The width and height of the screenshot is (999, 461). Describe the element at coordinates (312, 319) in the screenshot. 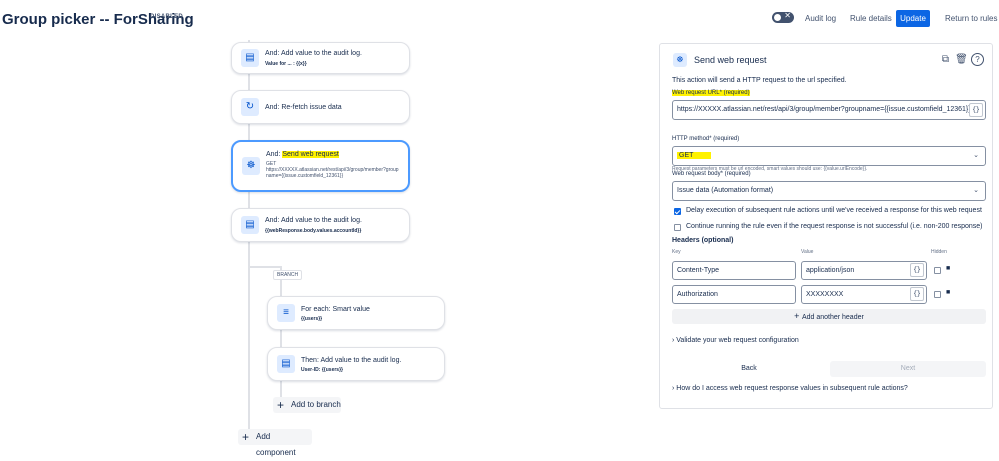

I see `card-subtitle: {{users}}` at that location.